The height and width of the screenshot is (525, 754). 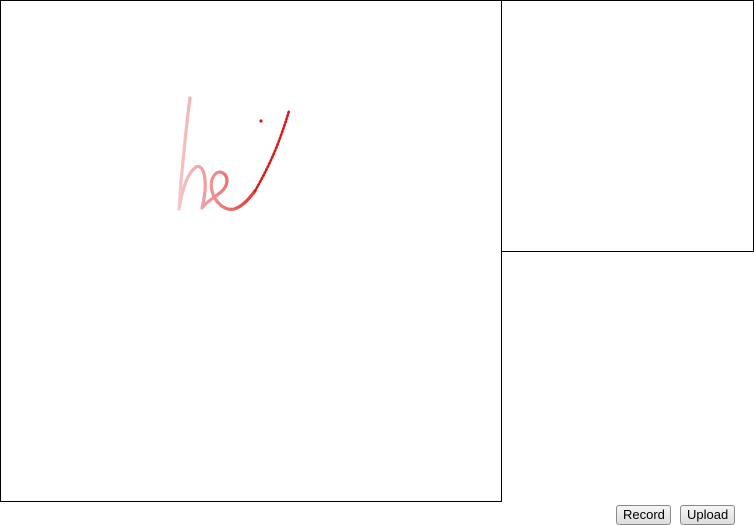 What do you see at coordinates (217, 153) in the screenshot?
I see `ink-stroke-he` at bounding box center [217, 153].